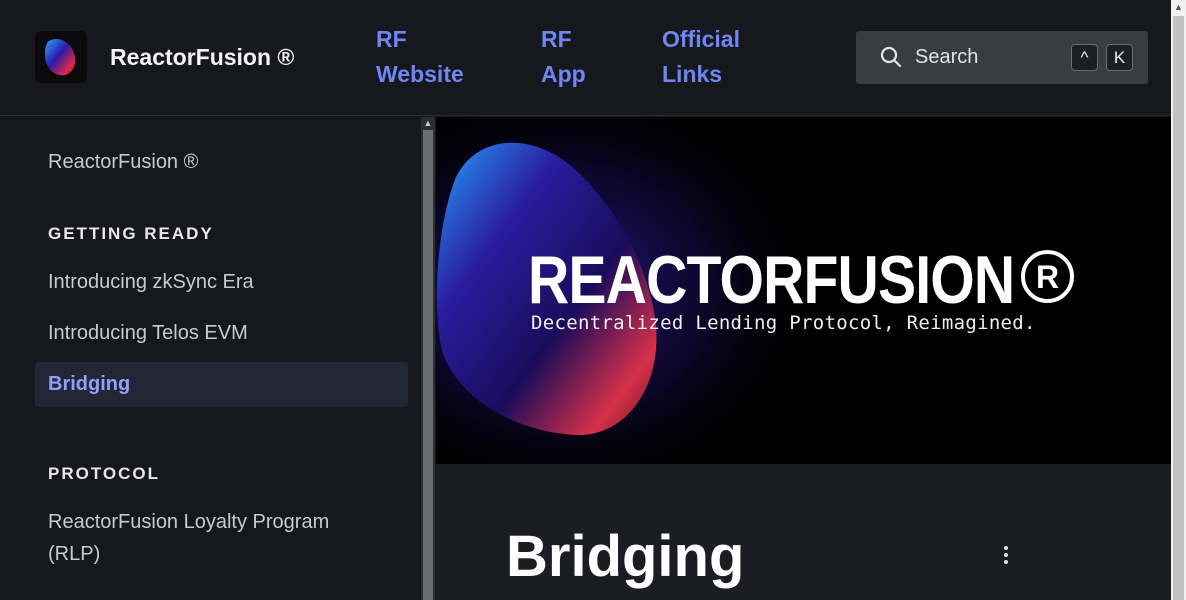  Describe the element at coordinates (1178, 7) in the screenshot. I see `page-scroll-up-icon: ▲` at that location.